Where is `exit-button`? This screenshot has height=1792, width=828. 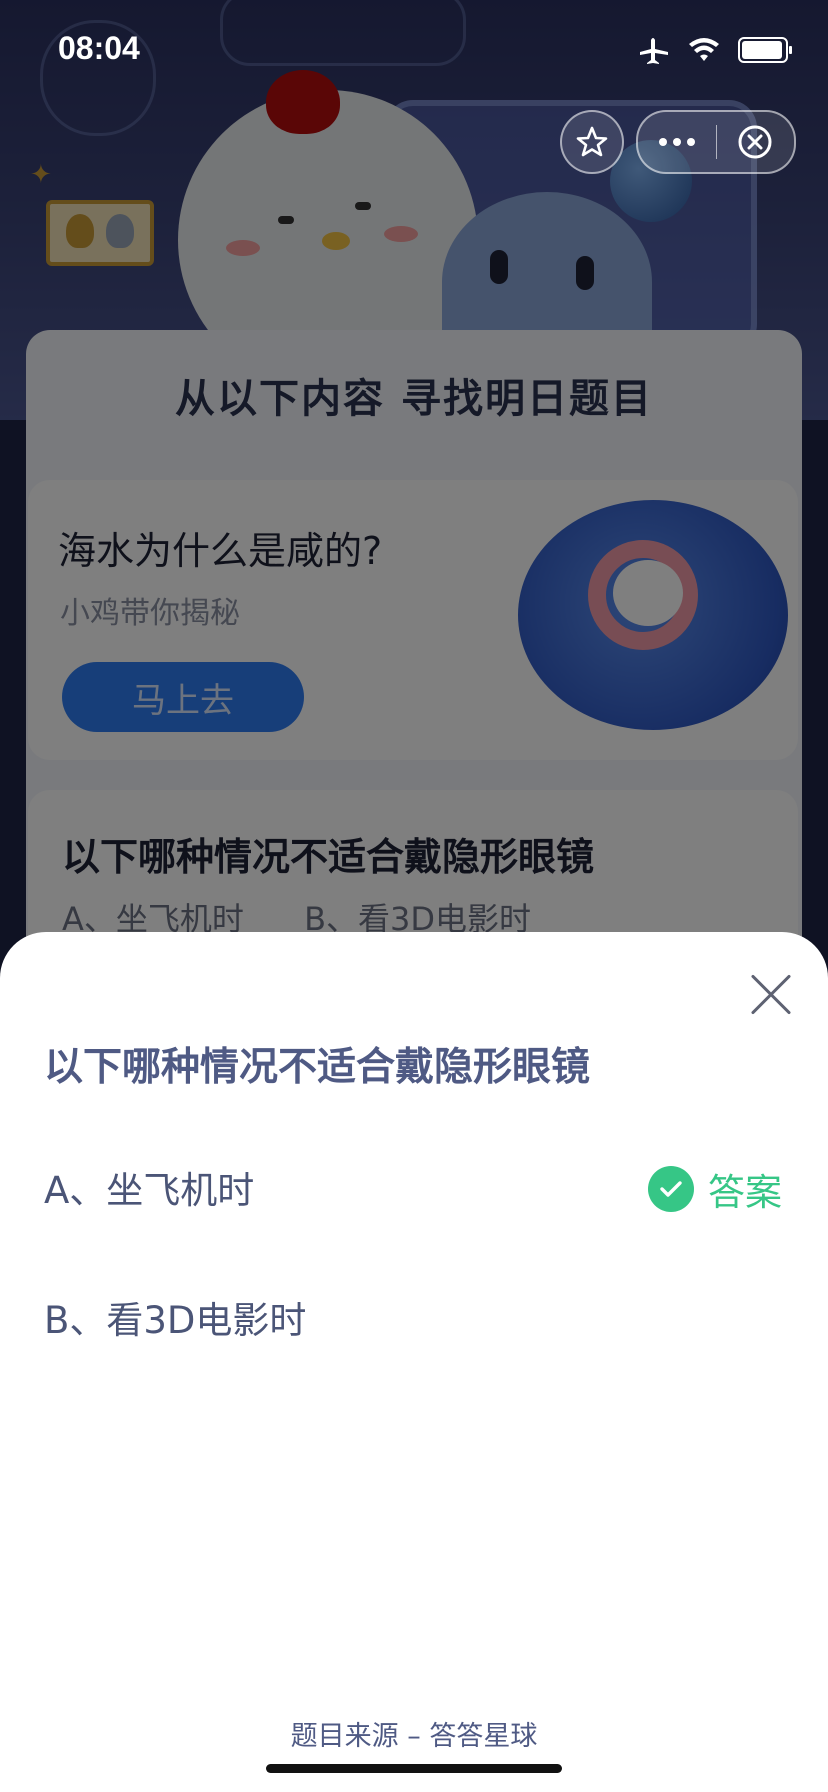 exit-button is located at coordinates (756, 142).